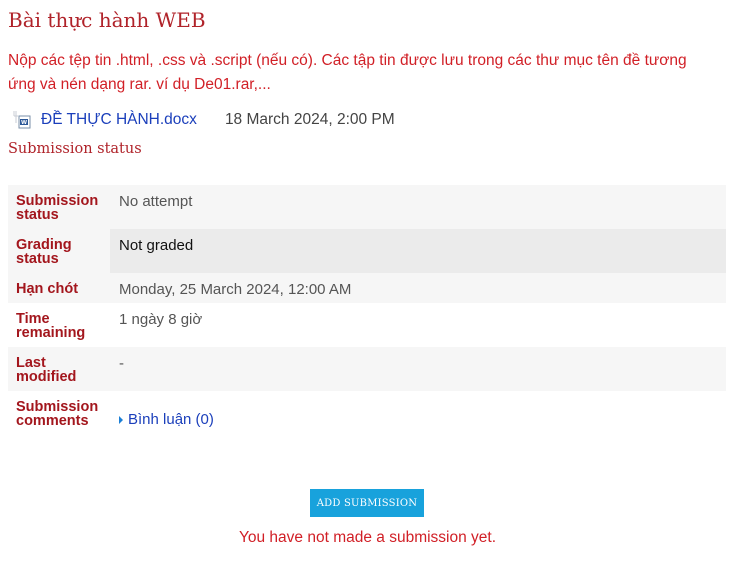  I want to click on submission-status-heading: Submission status, so click(75, 149).